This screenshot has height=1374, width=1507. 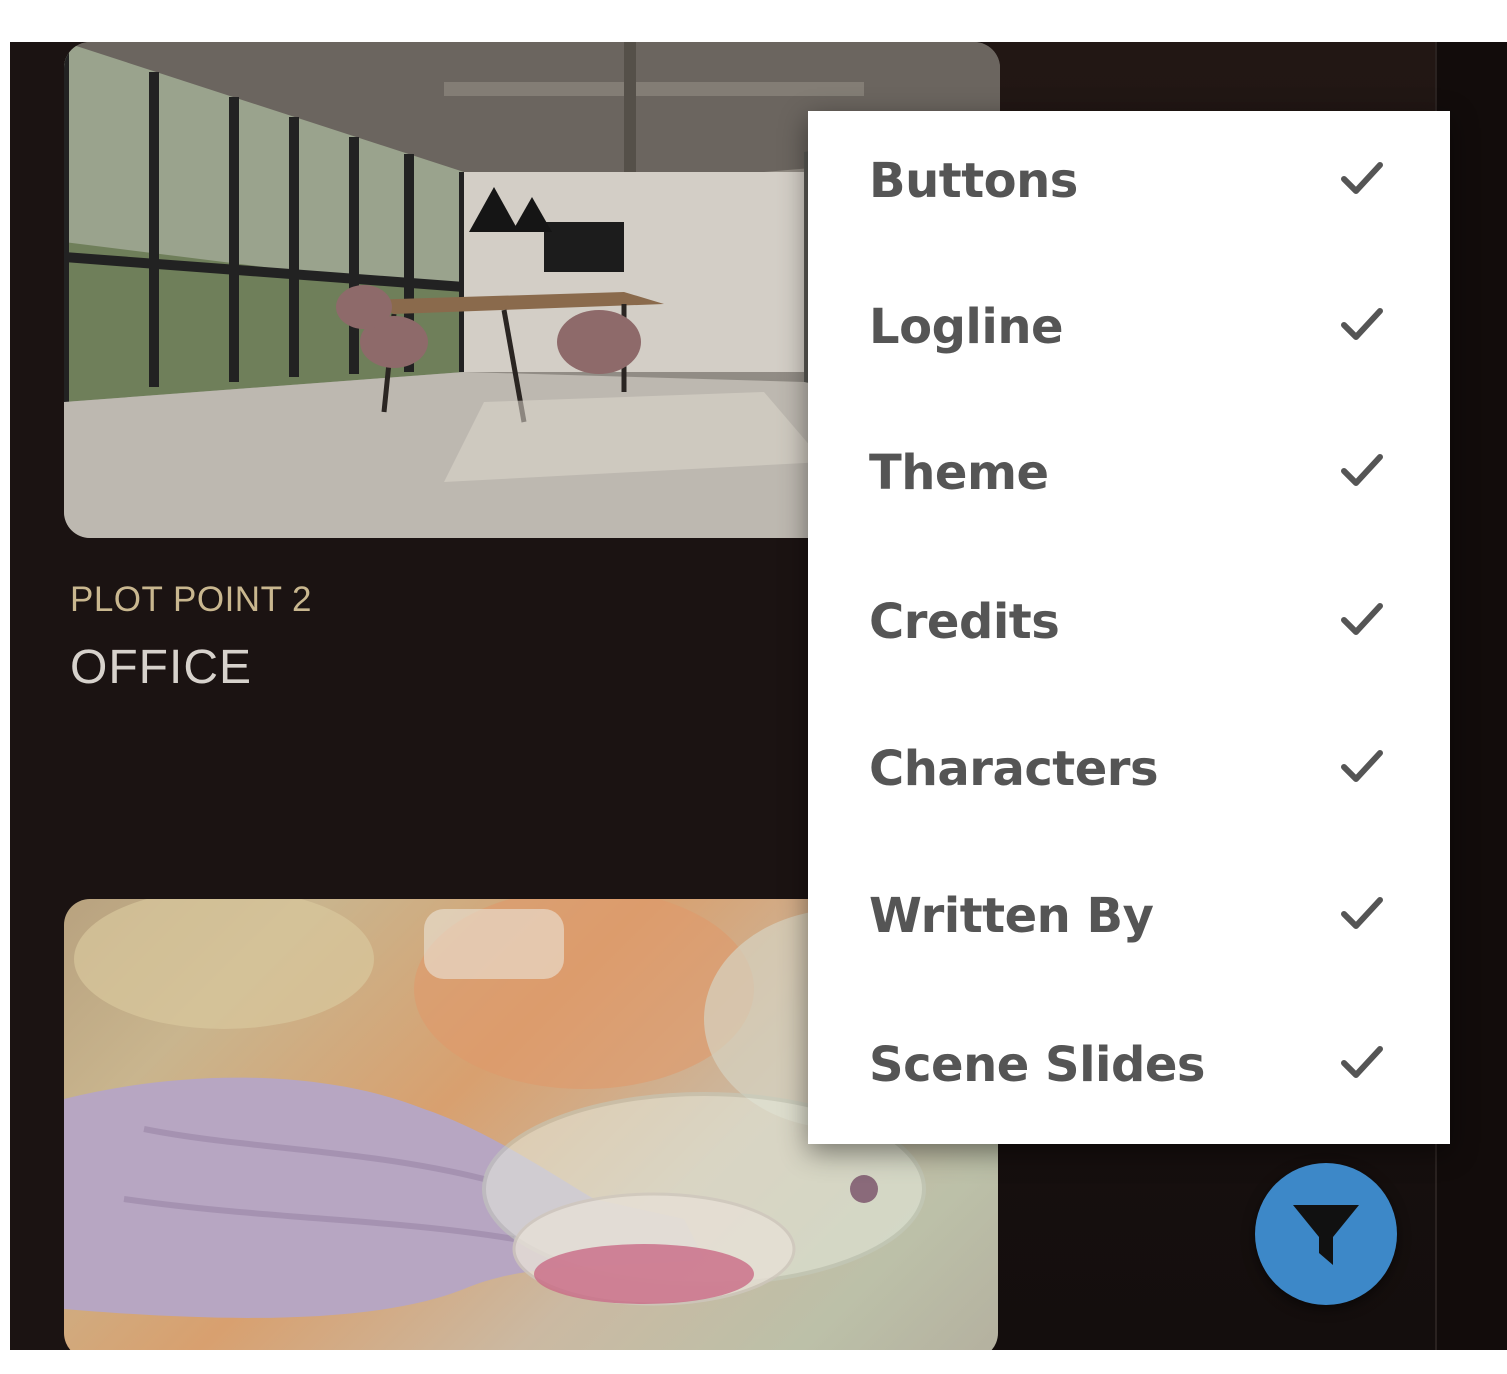 I want to click on menu-item-credits: Credits, so click(x=1129, y=626).